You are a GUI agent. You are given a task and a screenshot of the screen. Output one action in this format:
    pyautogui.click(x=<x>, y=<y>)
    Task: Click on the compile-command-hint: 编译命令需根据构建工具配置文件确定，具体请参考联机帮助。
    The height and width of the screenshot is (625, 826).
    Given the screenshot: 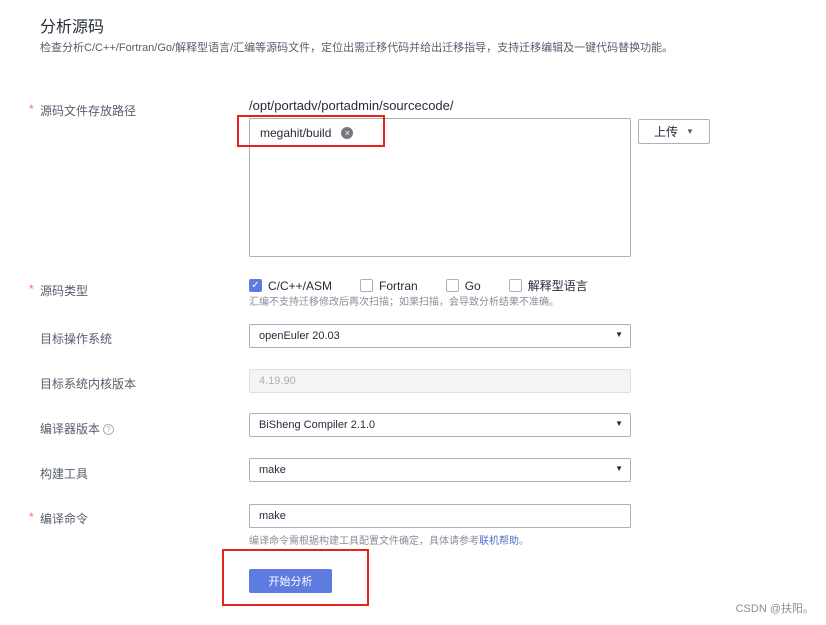 What is the action you would take?
    pyautogui.click(x=389, y=539)
    